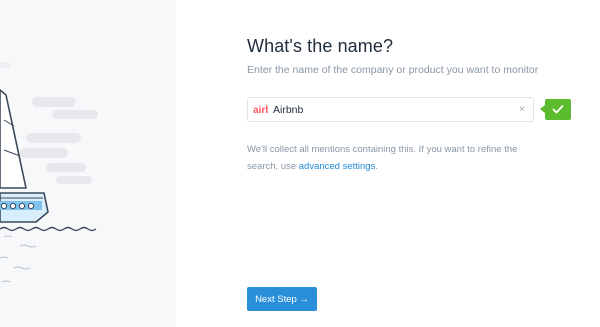  Describe the element at coordinates (522, 110) in the screenshot. I see `close-icon: ×` at that location.